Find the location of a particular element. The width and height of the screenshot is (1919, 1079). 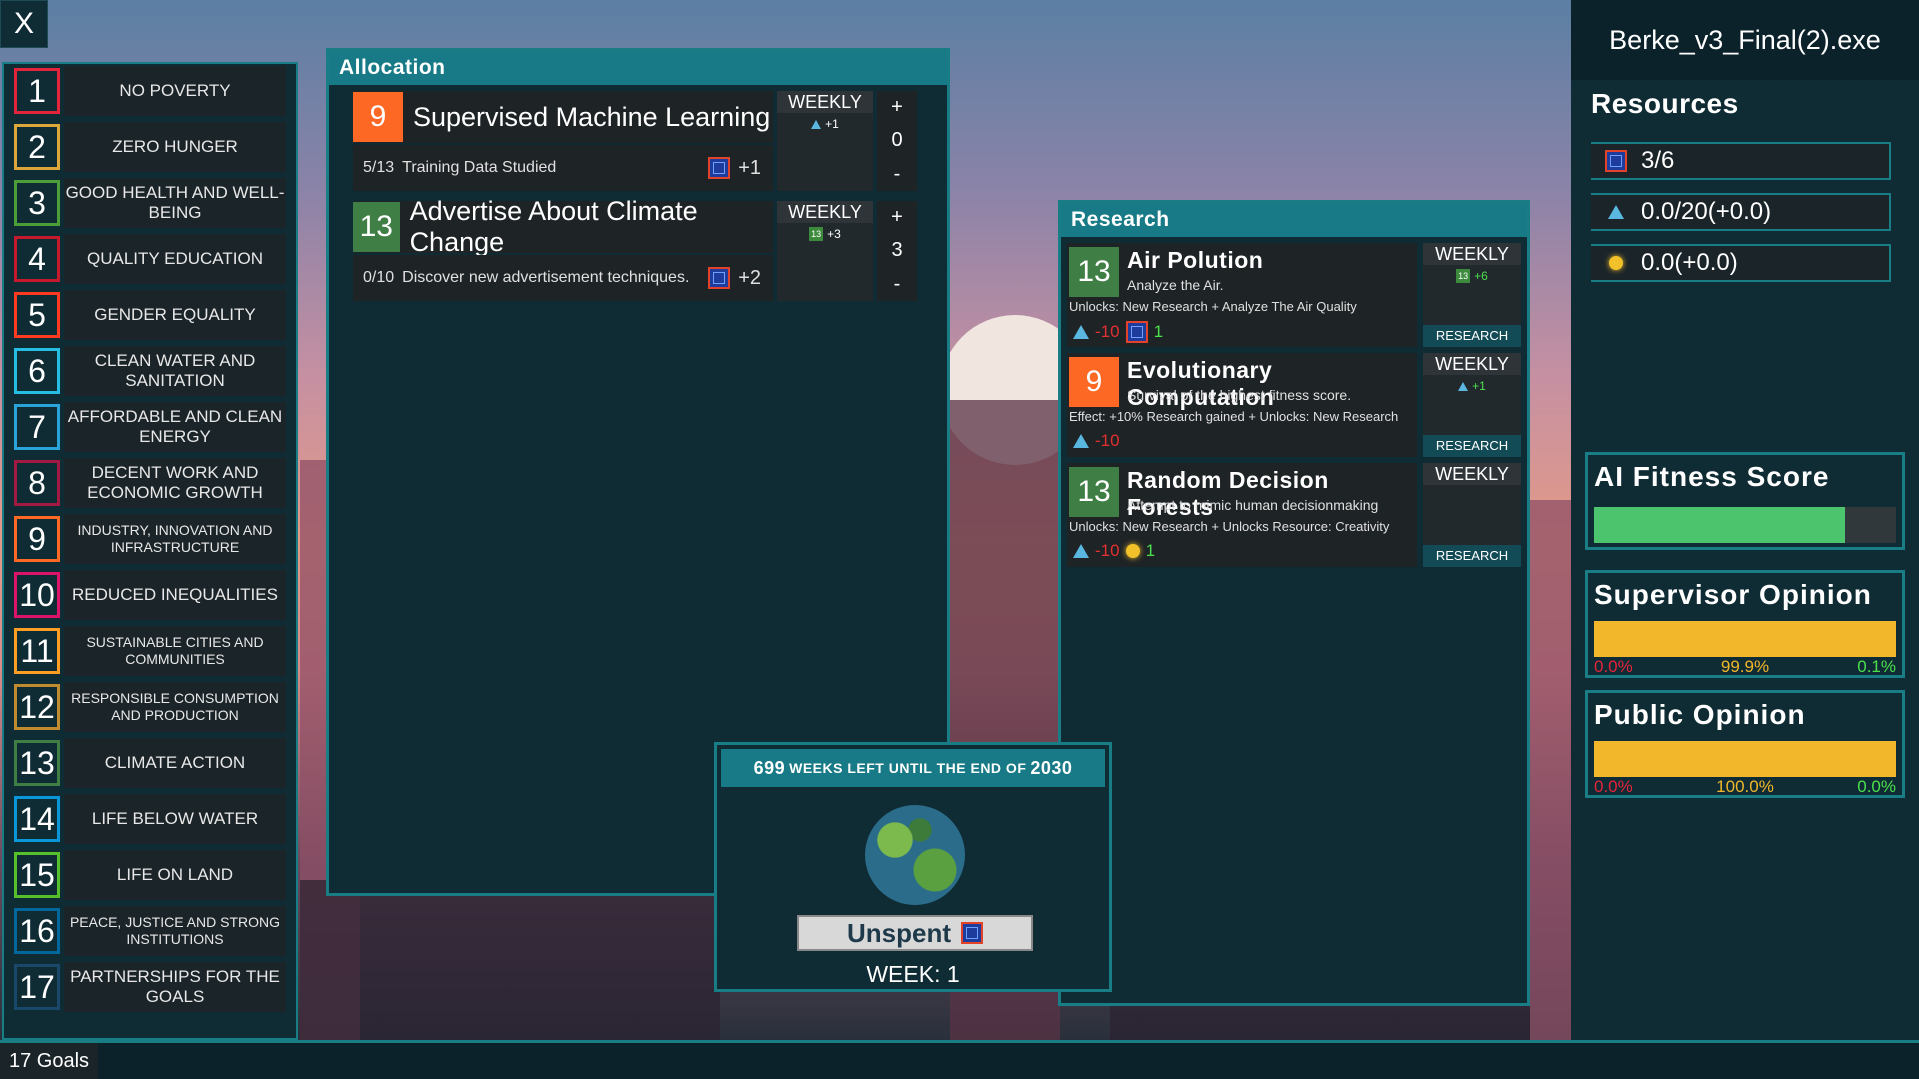

goal-label: LIFE BELOW WATER is located at coordinates (175, 819).